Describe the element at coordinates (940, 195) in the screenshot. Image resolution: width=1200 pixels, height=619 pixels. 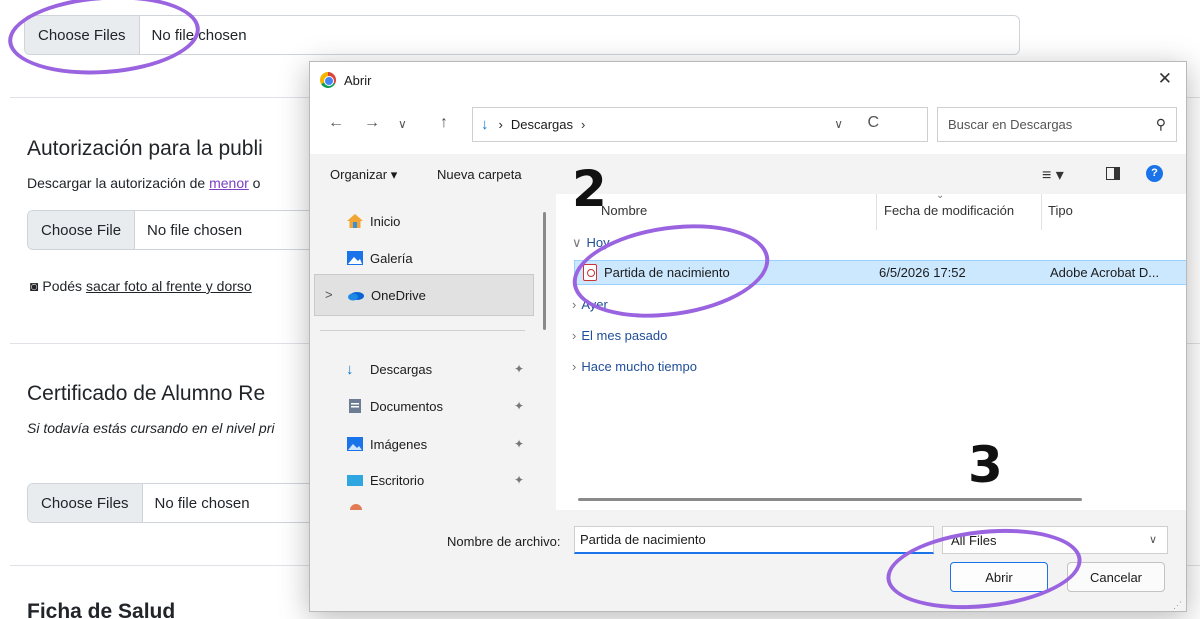
I see `sort-chevron-icon: ⌄` at that location.